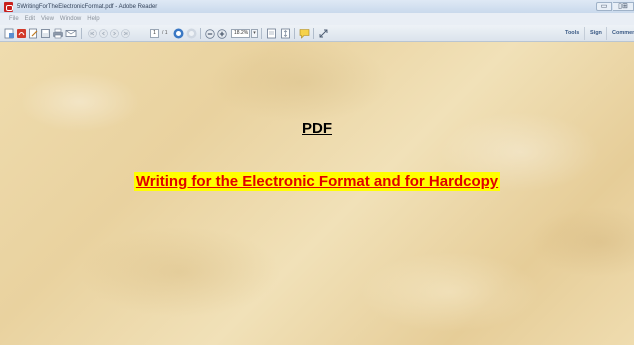 The width and height of the screenshot is (634, 345). Describe the element at coordinates (45, 33) in the screenshot. I see `save-icon` at that location.